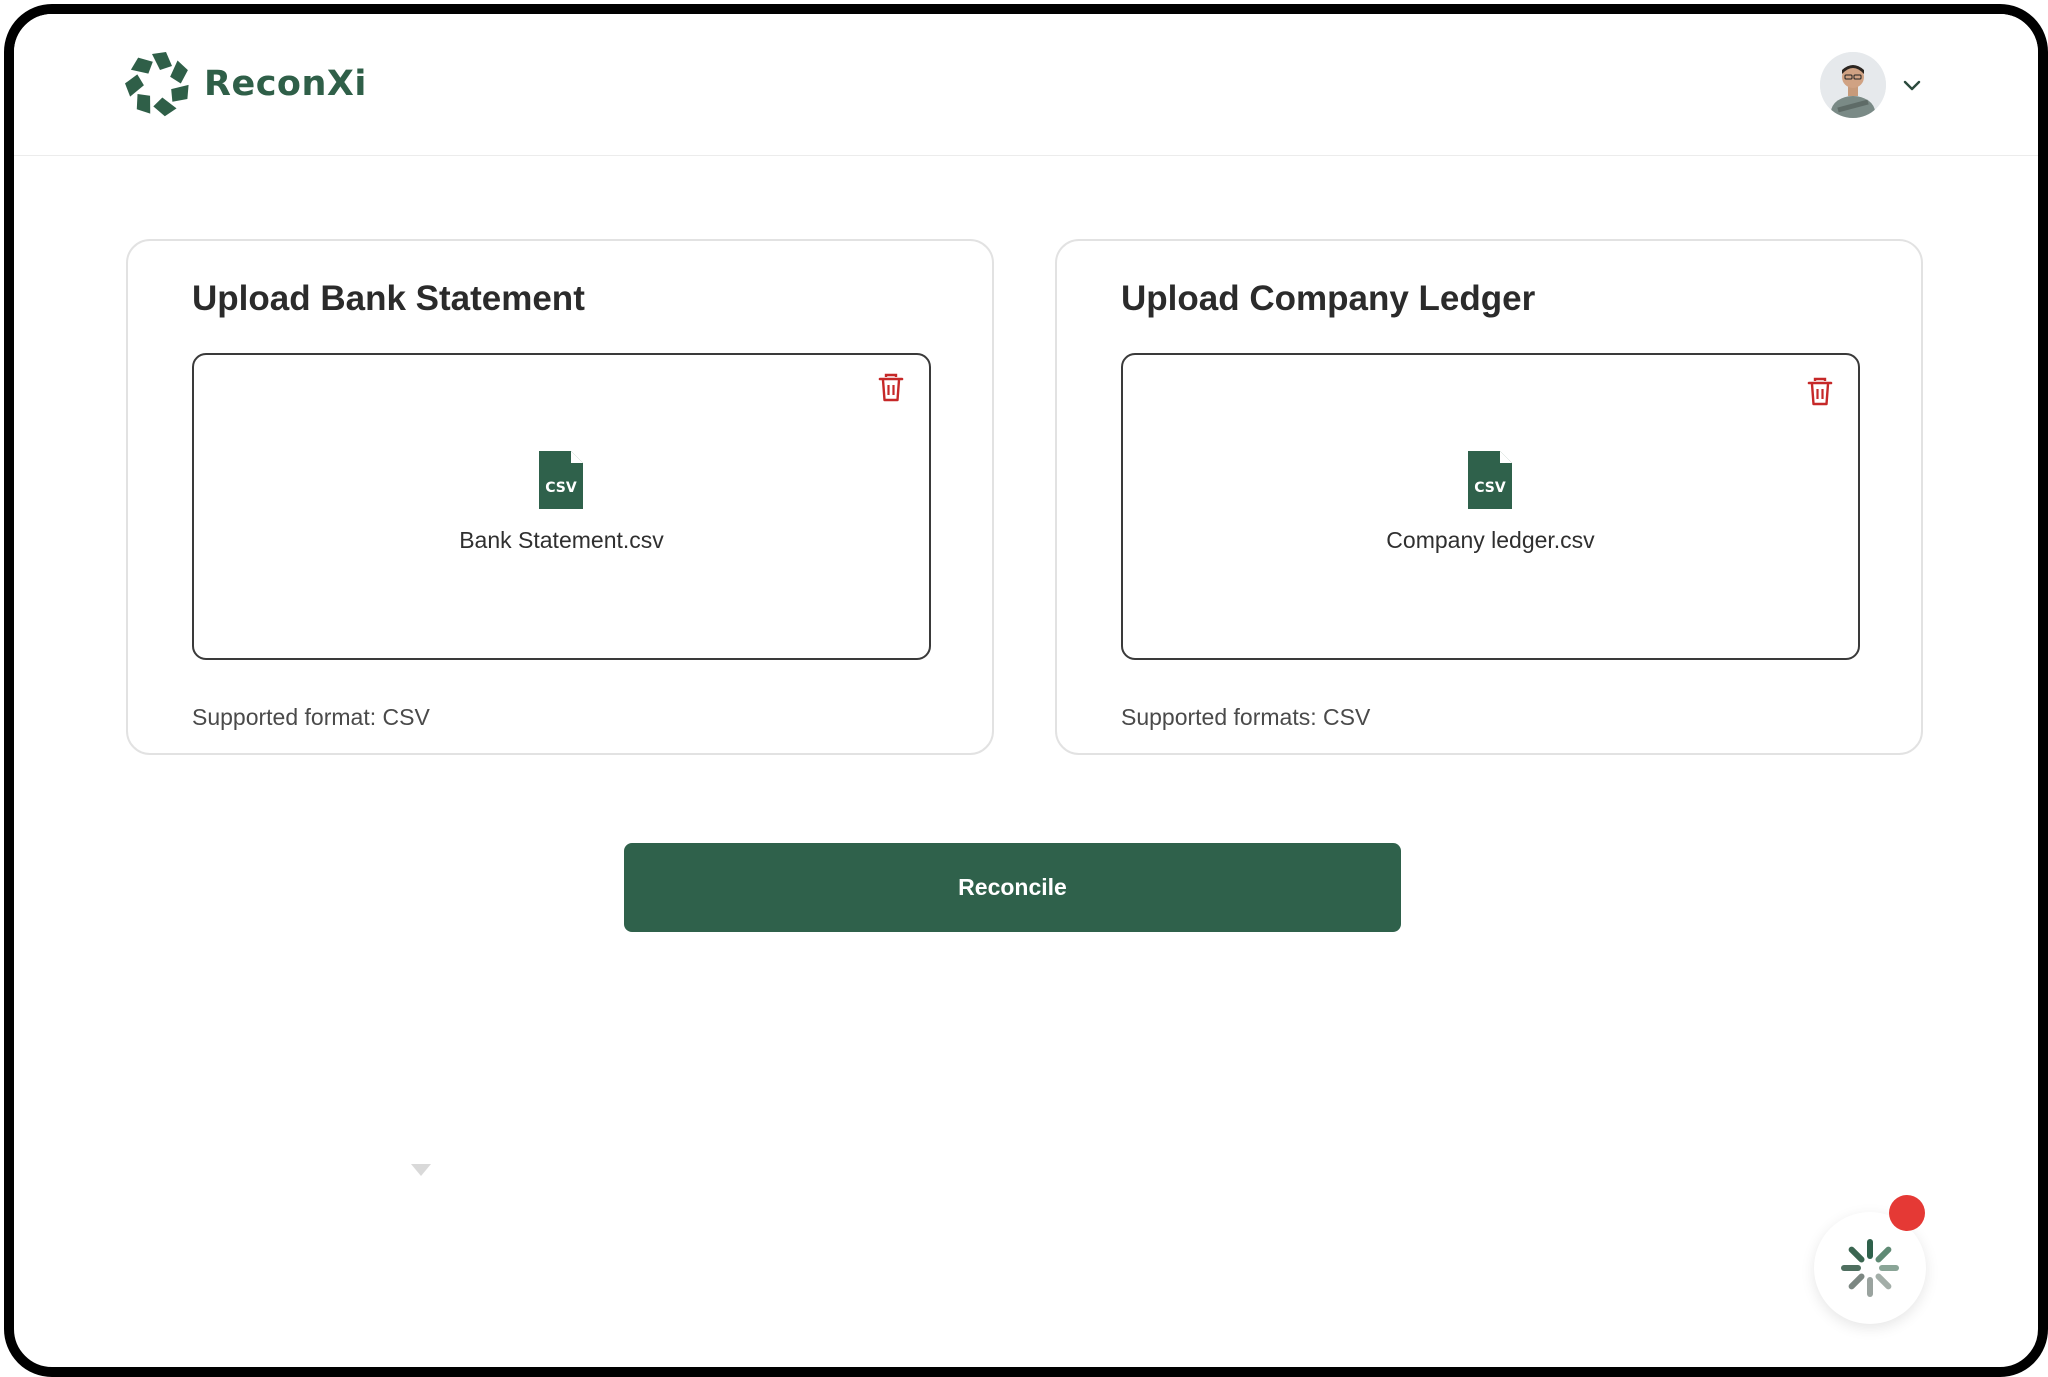  I want to click on notification-badge, so click(1907, 1213).